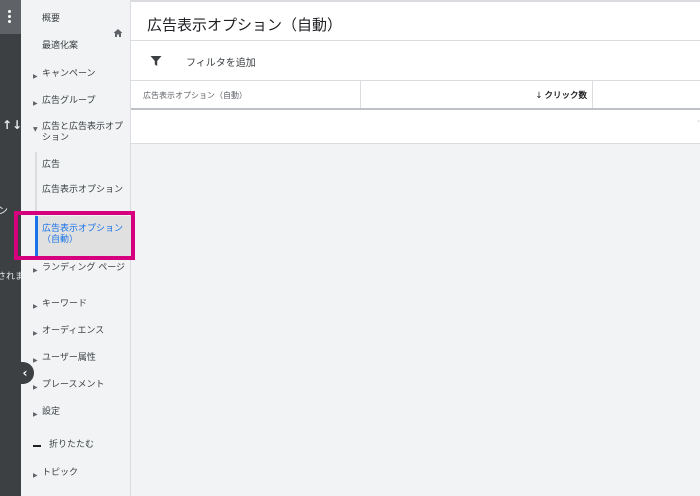 This screenshot has height=496, width=700. What do you see at coordinates (539, 96) in the screenshot?
I see `arrow-down-icon: ↓` at bounding box center [539, 96].